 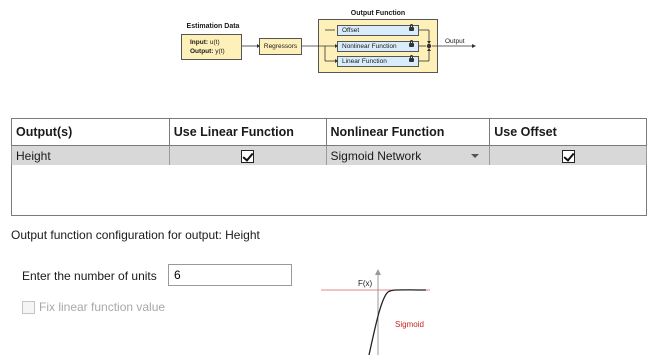 What do you see at coordinates (409, 324) in the screenshot?
I see `sigmoid-label: Sigmoid` at bounding box center [409, 324].